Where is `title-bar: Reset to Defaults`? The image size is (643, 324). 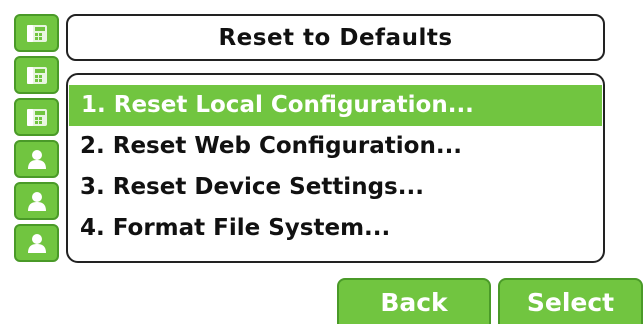 title-bar: Reset to Defaults is located at coordinates (335, 37).